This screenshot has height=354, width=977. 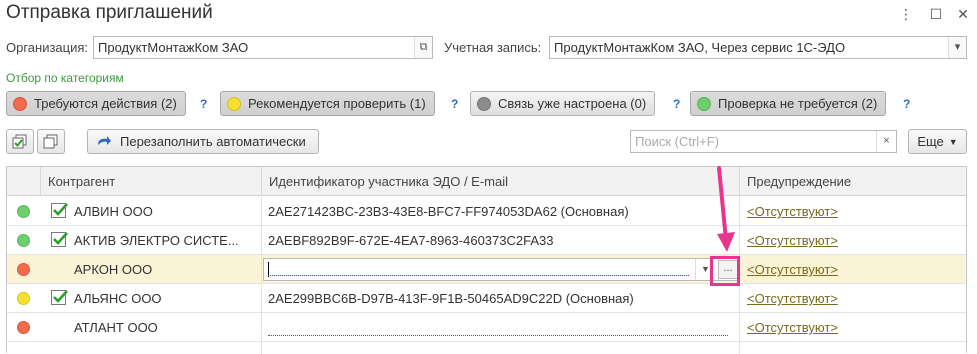 I want to click on category-already-configured-button: Связь уже настроена (0), so click(x=563, y=103).